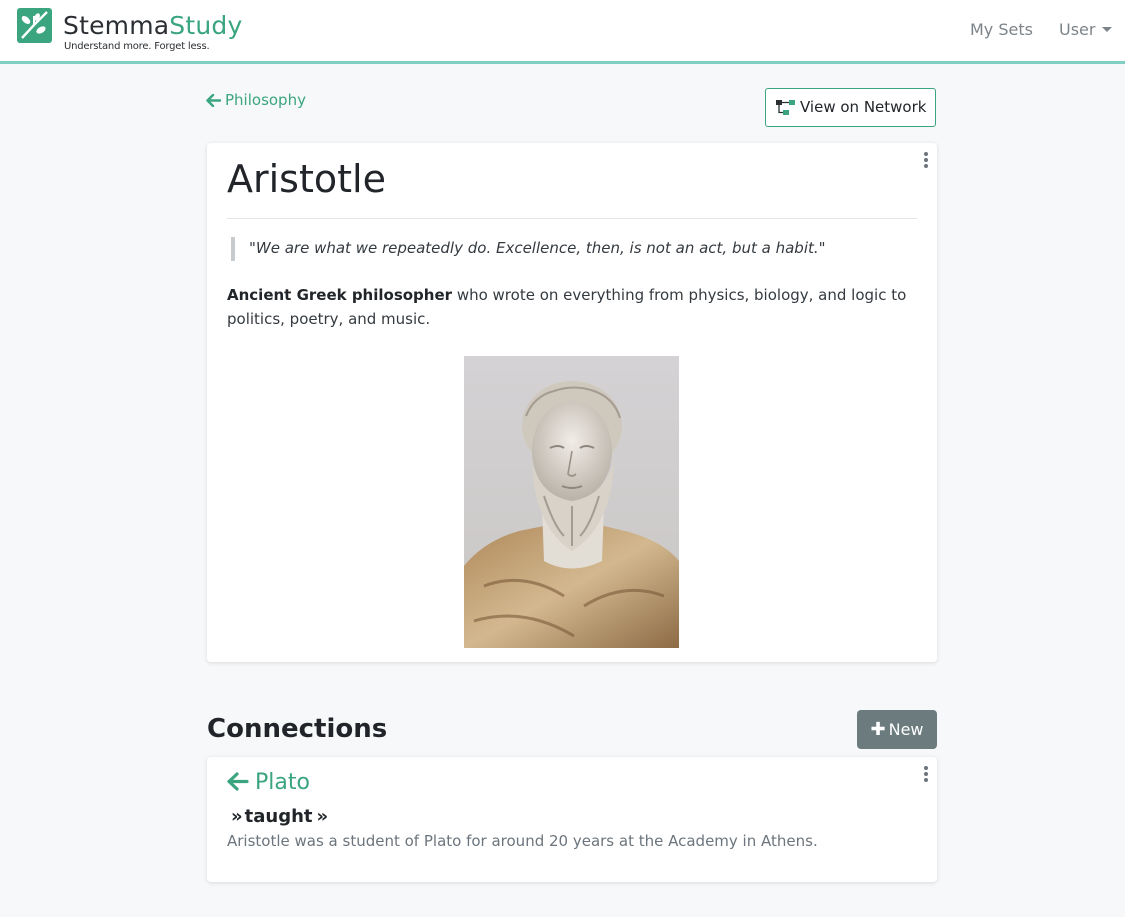  I want to click on brand-name-first: Stemma, so click(116, 25).